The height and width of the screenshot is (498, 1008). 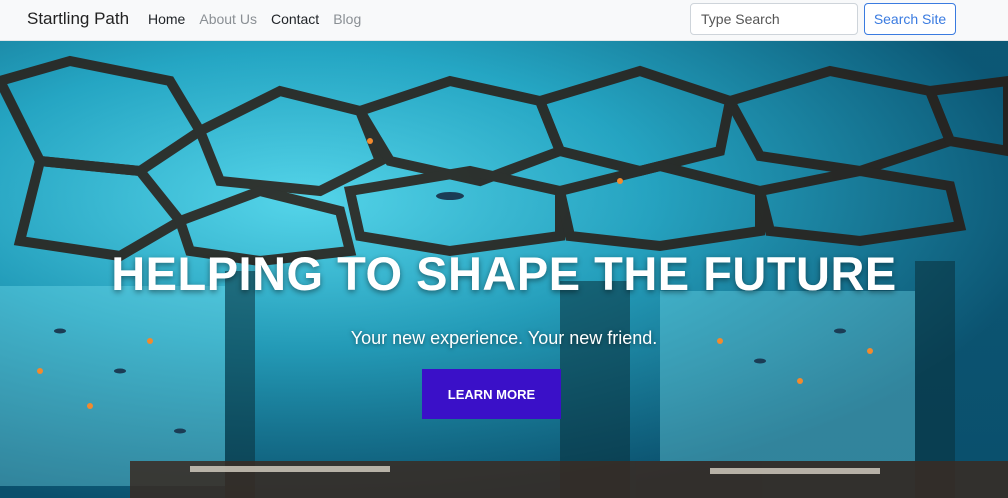 I want to click on learn-more-button: LEARN MORE, so click(x=491, y=394).